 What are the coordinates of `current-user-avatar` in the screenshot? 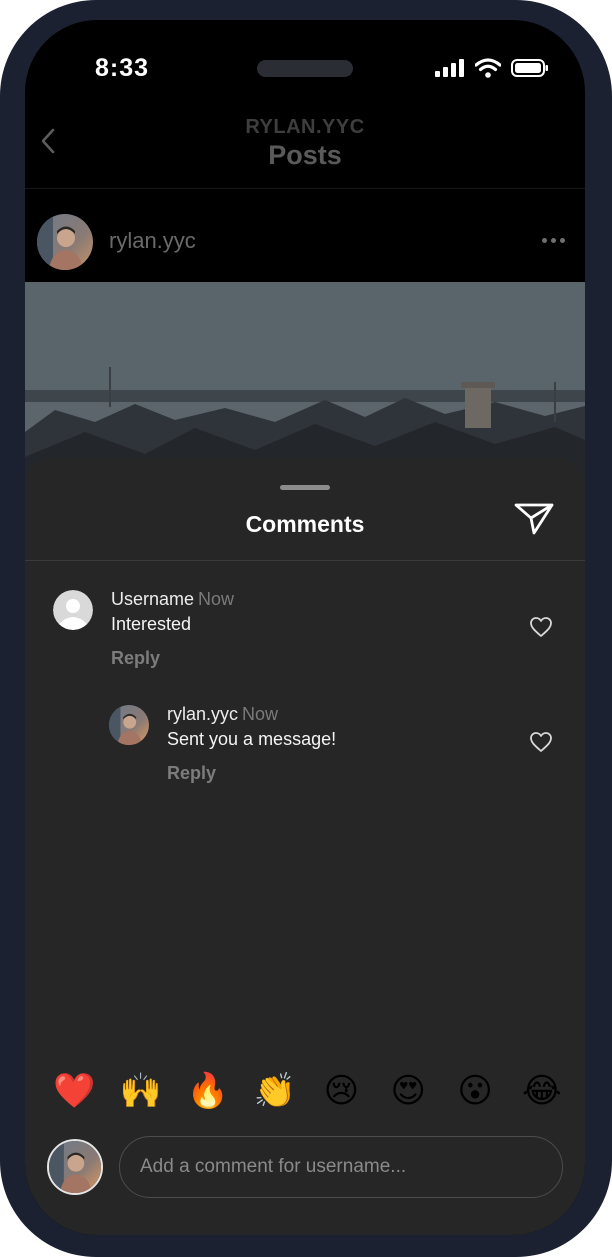 It's located at (75, 1167).